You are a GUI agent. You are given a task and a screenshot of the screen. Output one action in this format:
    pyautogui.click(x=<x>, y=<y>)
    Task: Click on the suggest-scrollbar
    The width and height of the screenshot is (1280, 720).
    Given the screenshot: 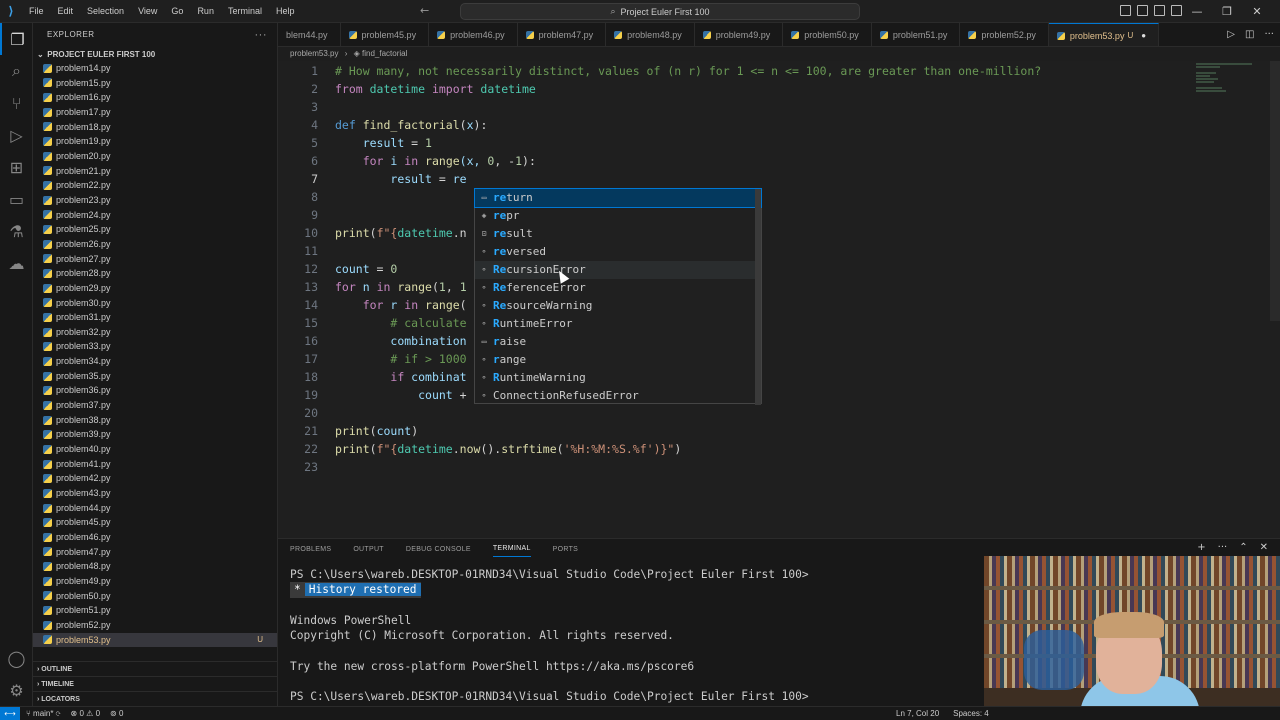 What is the action you would take?
    pyautogui.click(x=758, y=297)
    